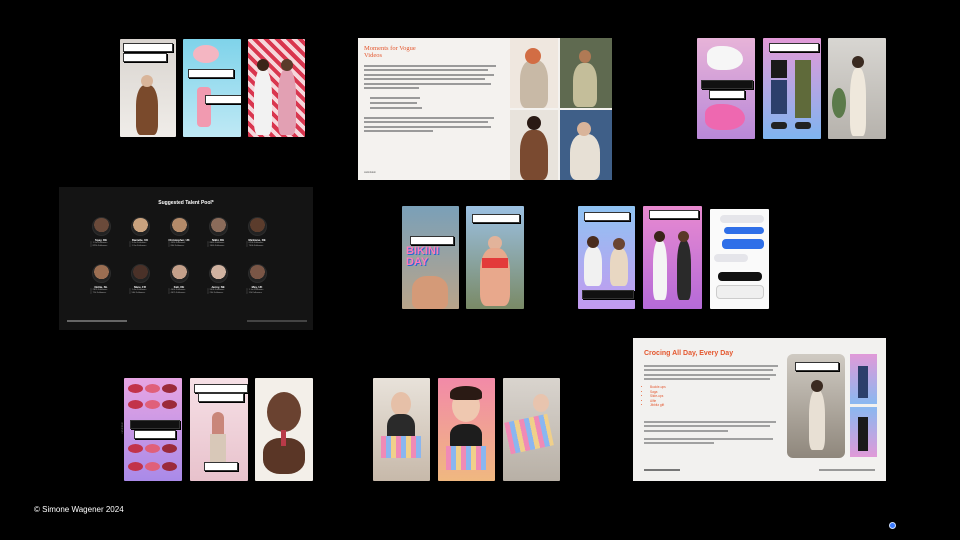  Describe the element at coordinates (658, 387) in the screenshot. I see `product-list-item: Buckle-ups` at that location.